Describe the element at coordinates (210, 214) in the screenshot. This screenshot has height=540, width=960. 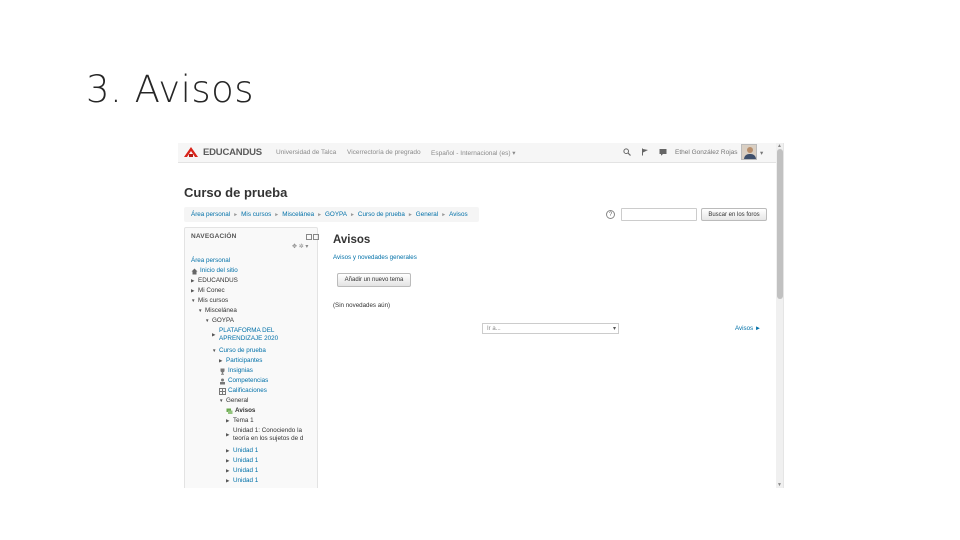
I see `breadcrumb-item: Área personal` at that location.